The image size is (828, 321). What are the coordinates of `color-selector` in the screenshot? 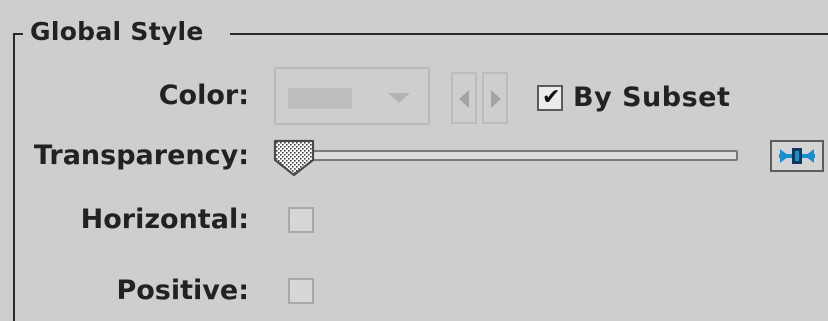 It's located at (352, 96).